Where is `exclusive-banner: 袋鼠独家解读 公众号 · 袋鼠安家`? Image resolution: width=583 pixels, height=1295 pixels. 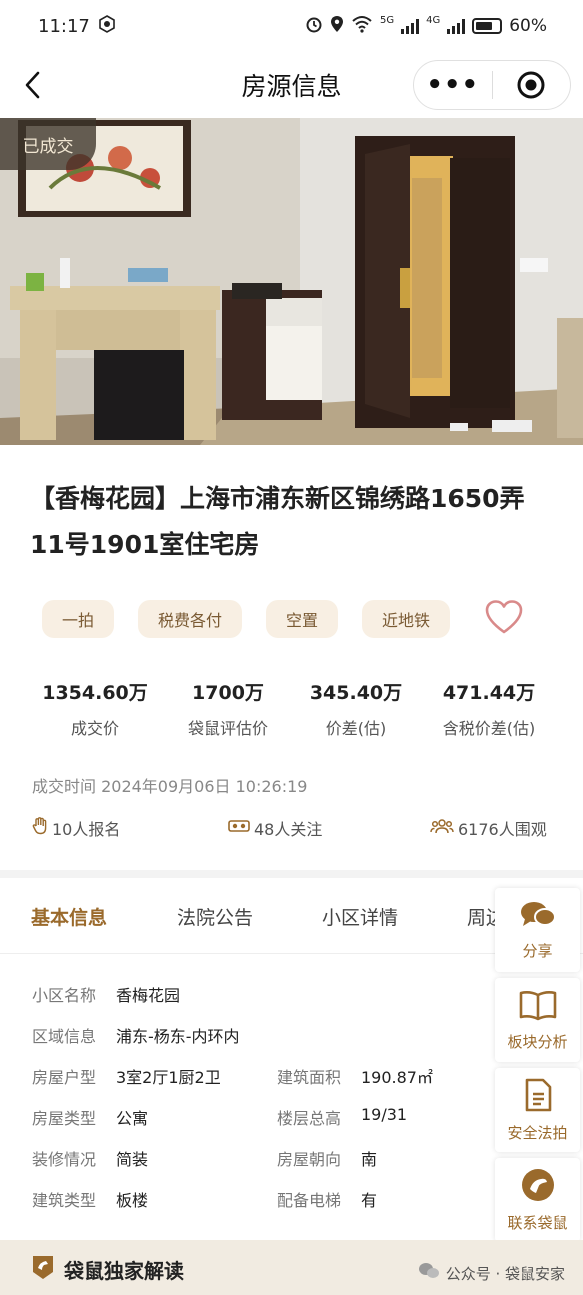
exclusive-banner: 袋鼠独家解读 公众号 · 袋鼠安家 is located at coordinates (291, 1267).